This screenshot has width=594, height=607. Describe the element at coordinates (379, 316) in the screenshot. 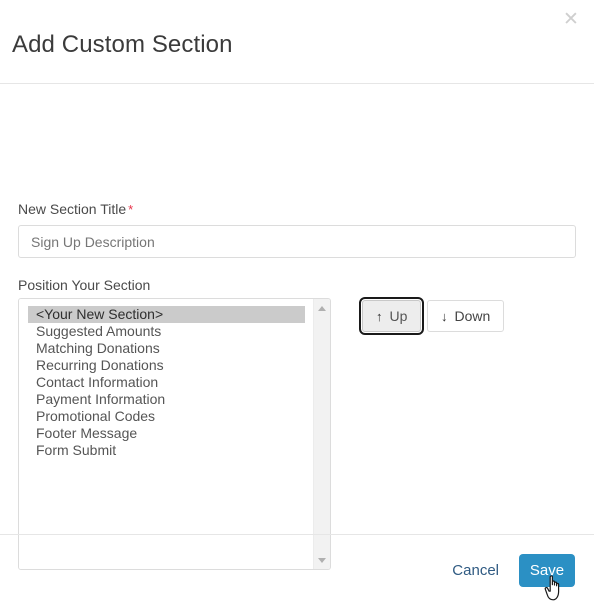

I see `arrow-up-icon: ↑` at that location.